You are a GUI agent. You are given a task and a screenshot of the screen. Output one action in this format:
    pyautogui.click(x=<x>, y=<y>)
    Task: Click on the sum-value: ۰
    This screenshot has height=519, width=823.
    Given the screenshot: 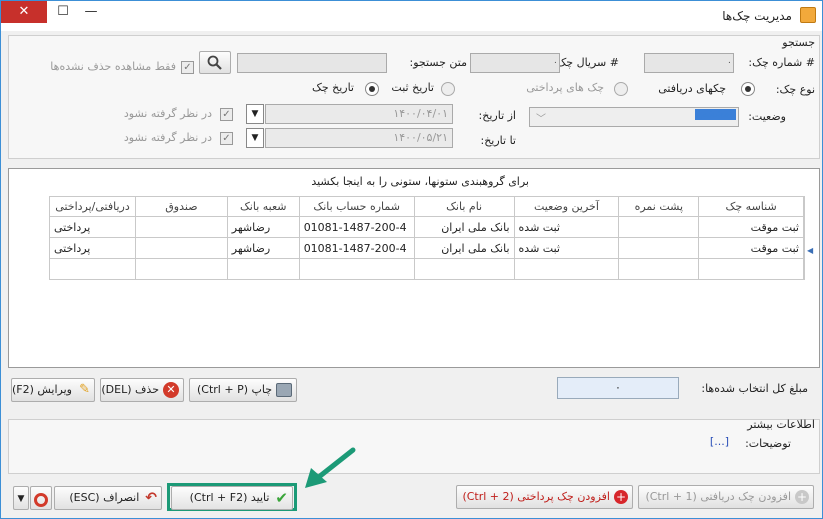 What is the action you would take?
    pyautogui.click(x=618, y=388)
    